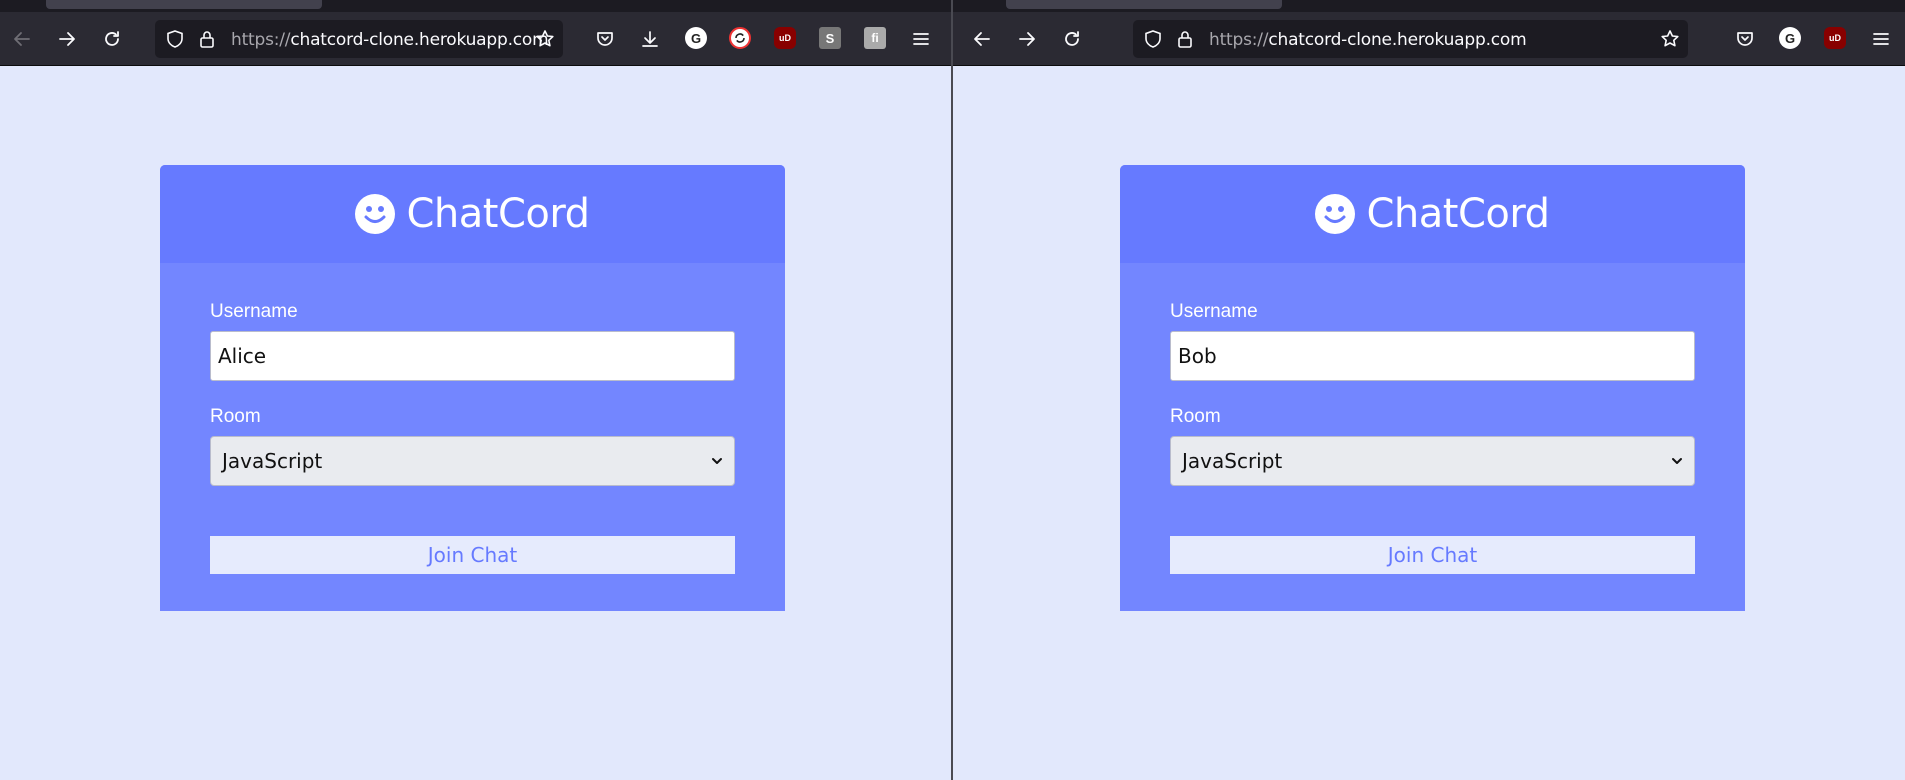 The height and width of the screenshot is (780, 1905). I want to click on username-input: Alice, so click(472, 356).